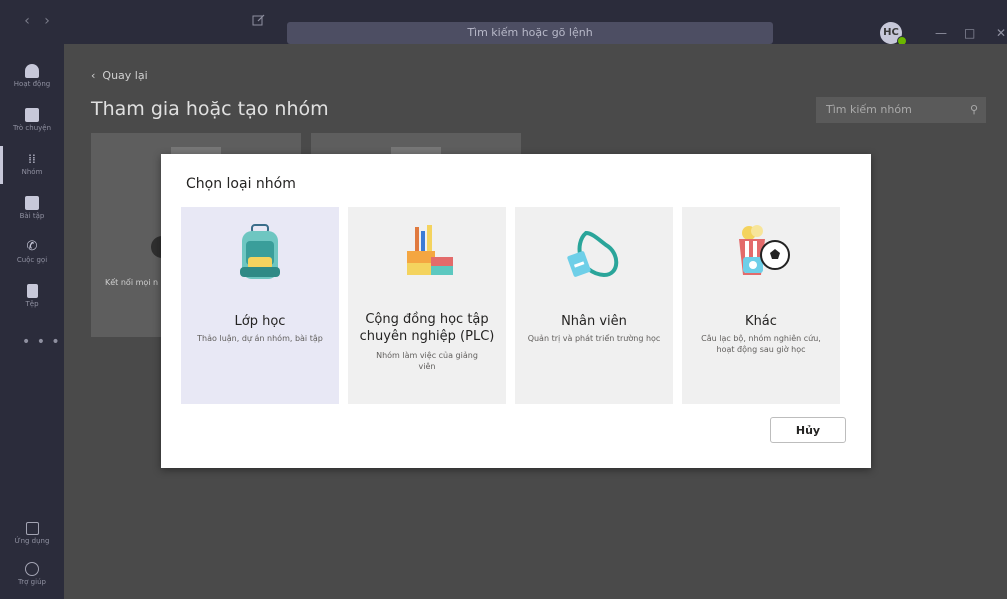 This screenshot has width=1007, height=599. What do you see at coordinates (427, 361) in the screenshot?
I see `team-type-desc: Nhóm làm việc của giảng viên` at bounding box center [427, 361].